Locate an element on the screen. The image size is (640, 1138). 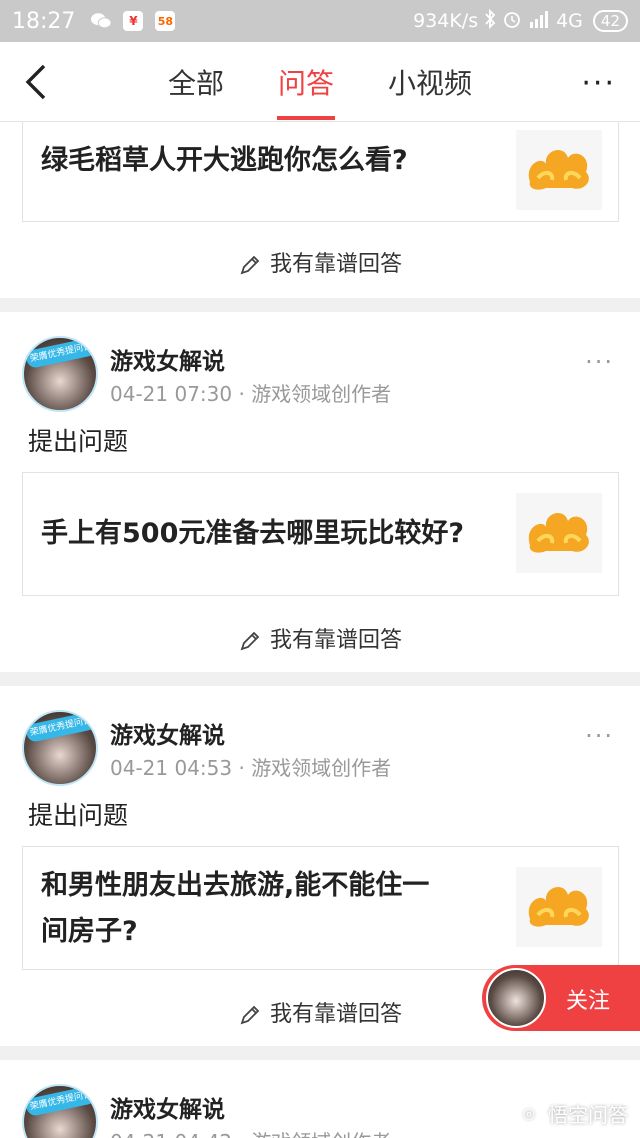
watermark: ◎ 悟空问答 is located at coordinates (572, 1113).